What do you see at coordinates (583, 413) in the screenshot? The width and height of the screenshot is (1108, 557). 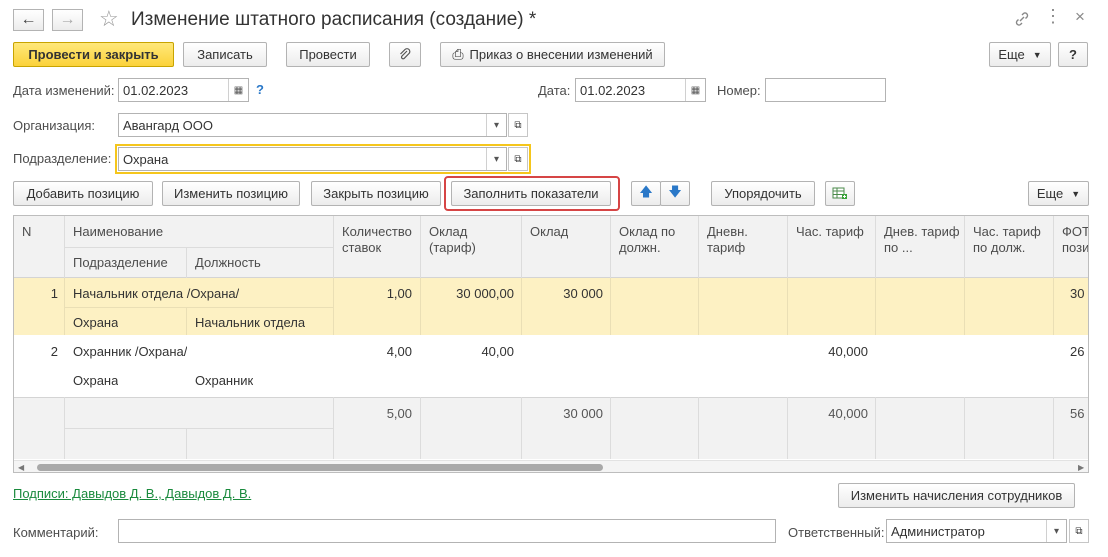 I see `total-salary: 30 000` at bounding box center [583, 413].